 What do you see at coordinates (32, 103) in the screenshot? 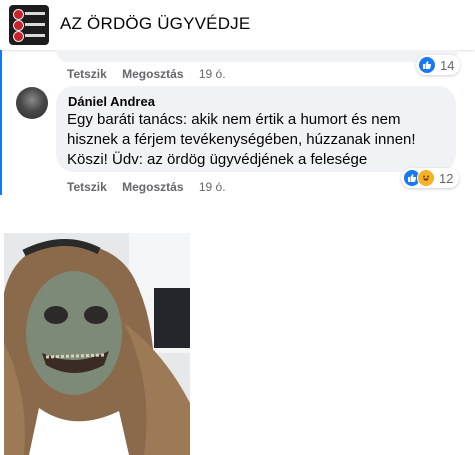
I see `avatar` at bounding box center [32, 103].